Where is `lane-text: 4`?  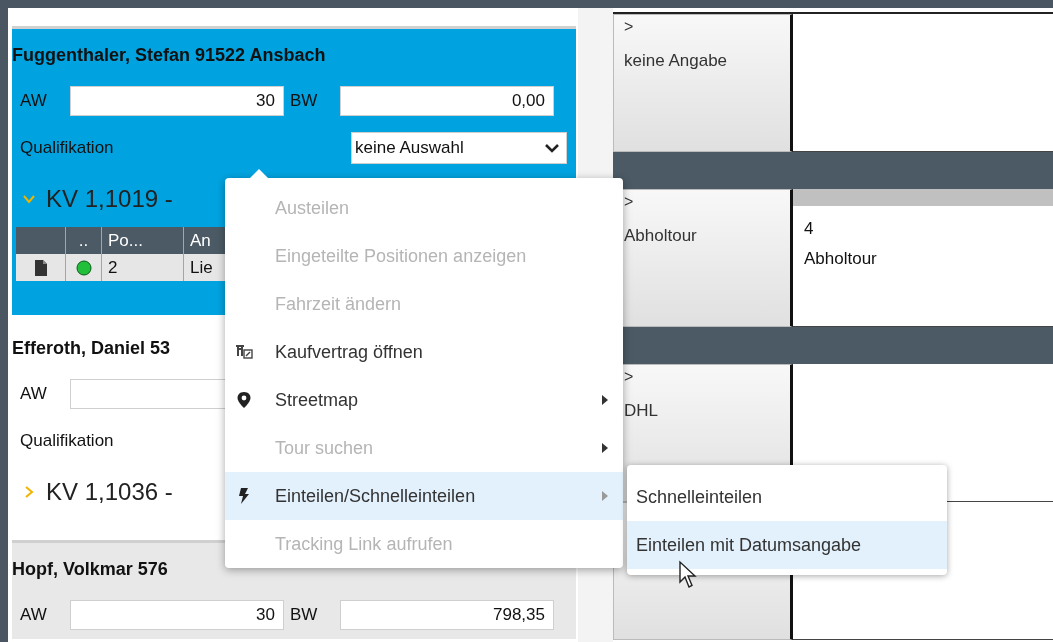 lane-text: 4 is located at coordinates (809, 229).